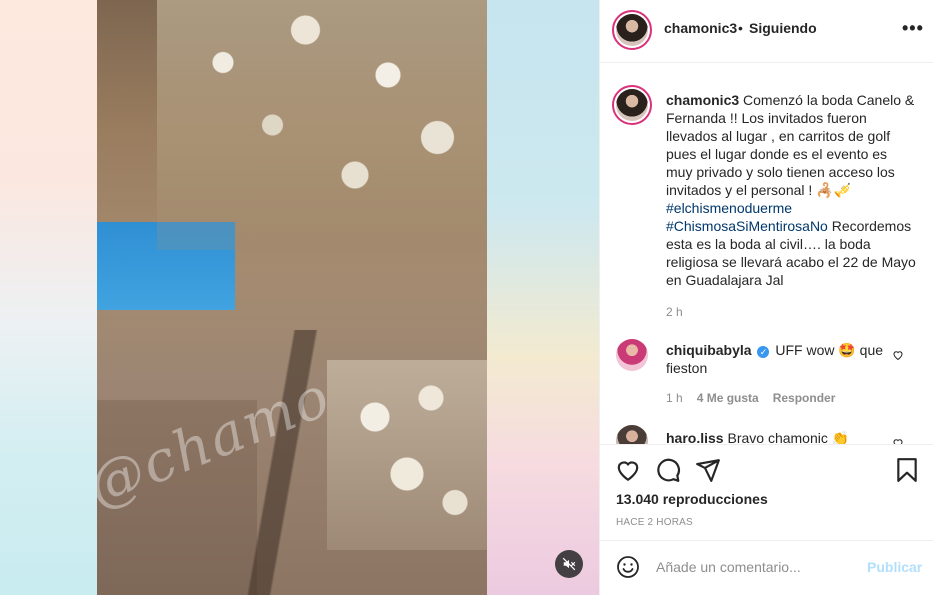  What do you see at coordinates (913, 28) in the screenshot?
I see `more-options-icon: •••` at bounding box center [913, 28].